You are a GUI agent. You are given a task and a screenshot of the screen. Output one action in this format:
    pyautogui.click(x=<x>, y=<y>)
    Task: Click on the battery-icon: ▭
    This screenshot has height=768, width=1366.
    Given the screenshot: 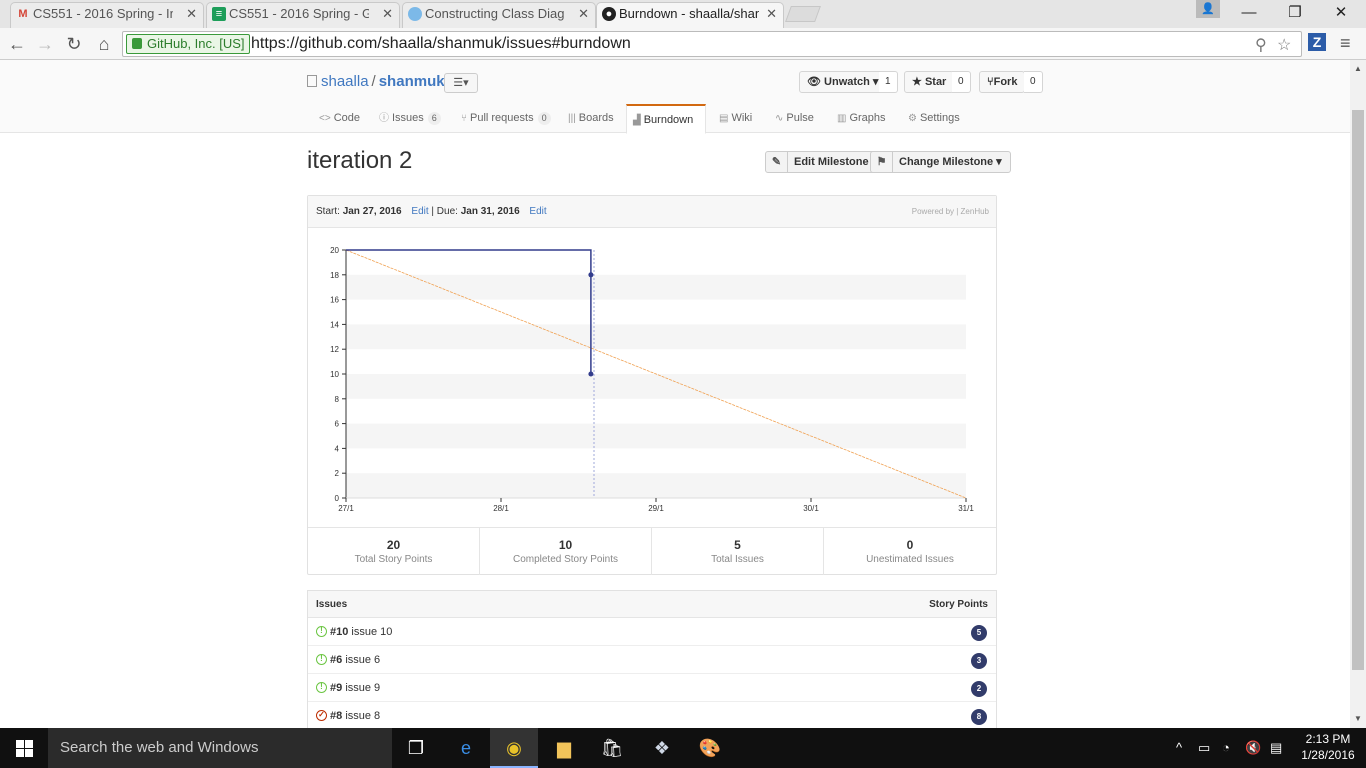 What is the action you would take?
    pyautogui.click(x=1204, y=748)
    